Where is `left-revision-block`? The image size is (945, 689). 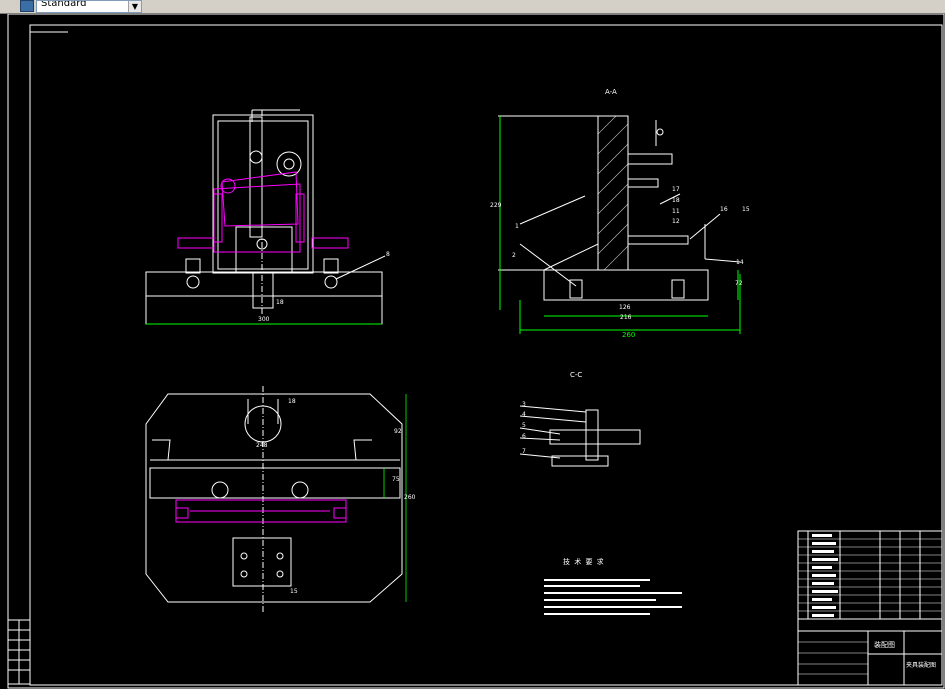 left-revision-block is located at coordinates (19, 652).